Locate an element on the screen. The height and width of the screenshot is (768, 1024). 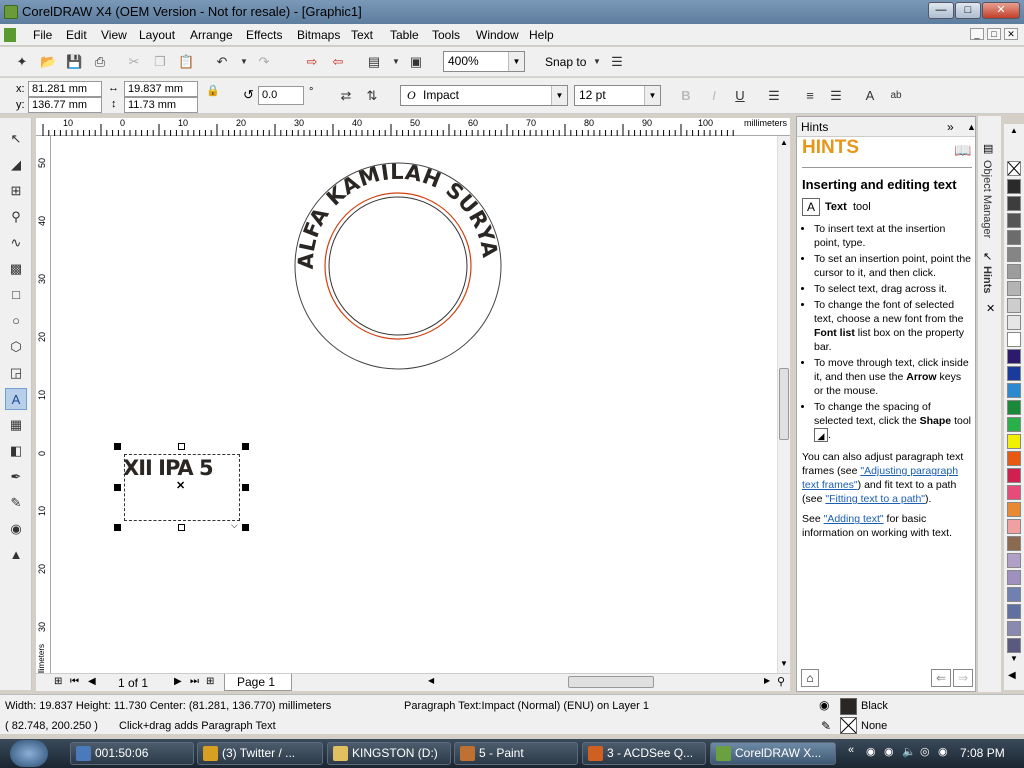
app-icon is located at coordinates (11, 12).